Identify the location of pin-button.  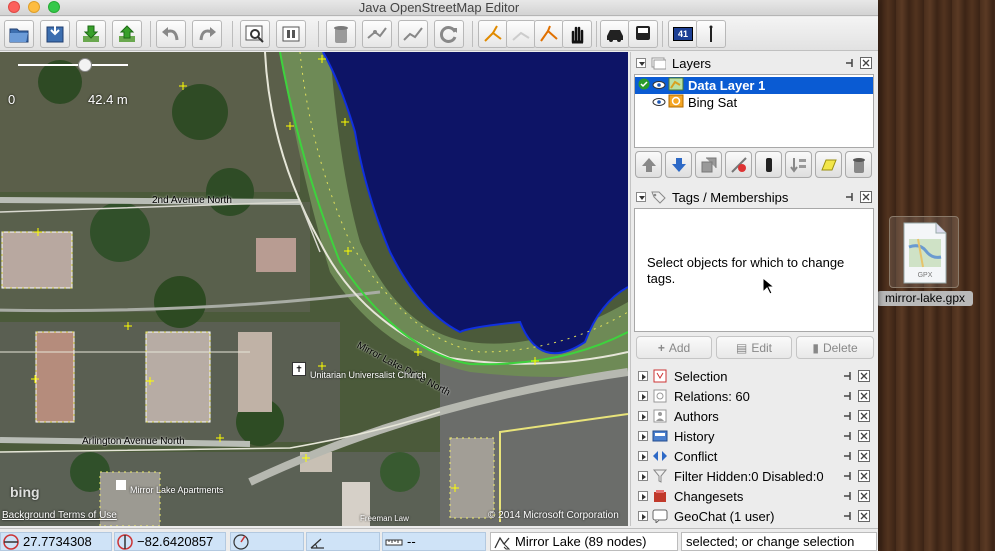
(711, 34).